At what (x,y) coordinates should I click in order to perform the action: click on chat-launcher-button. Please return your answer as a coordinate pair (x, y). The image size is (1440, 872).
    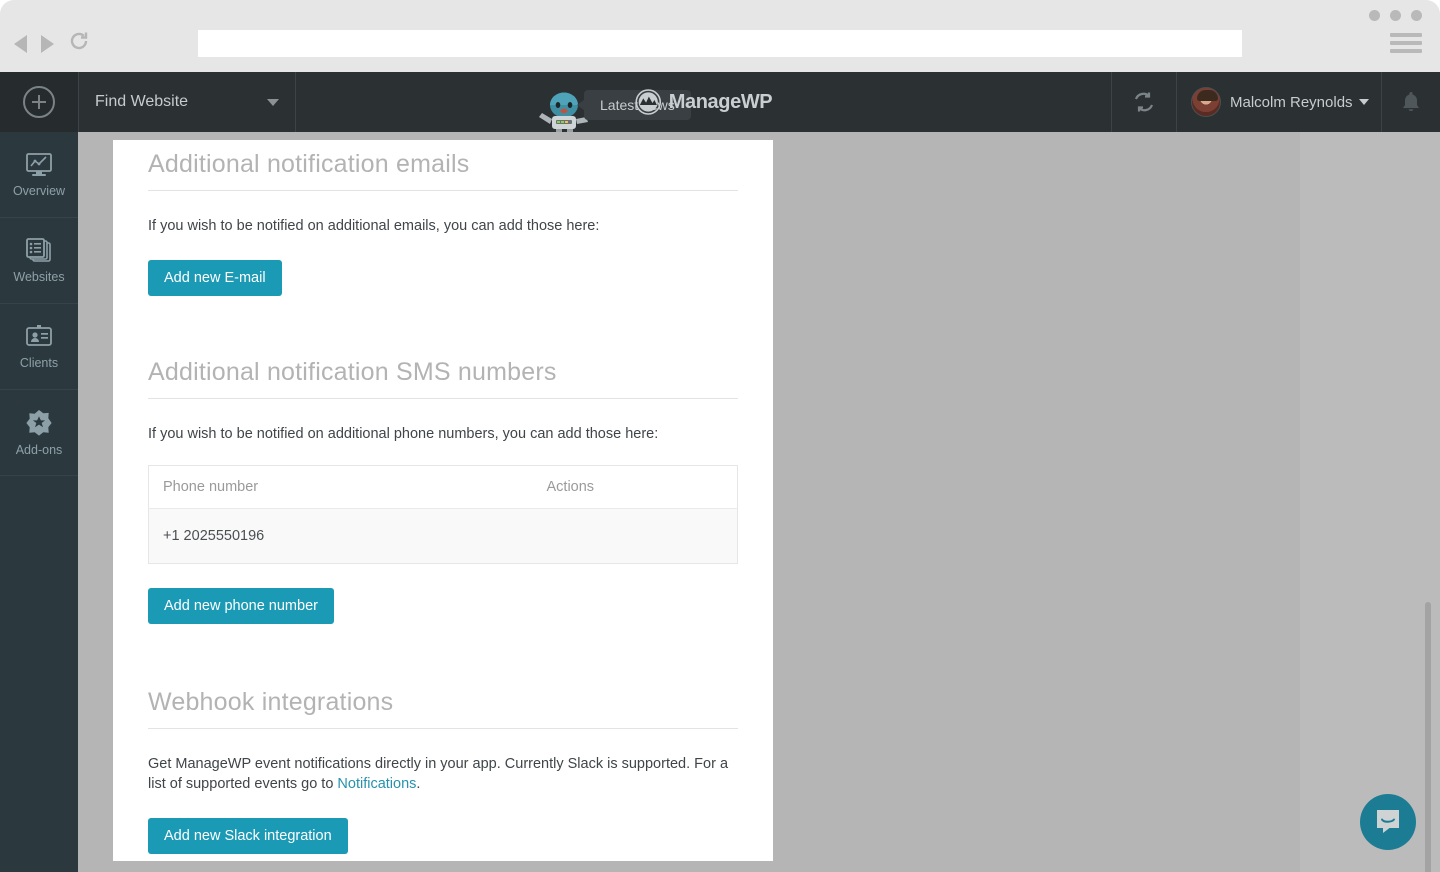
    Looking at the image, I should click on (1388, 822).